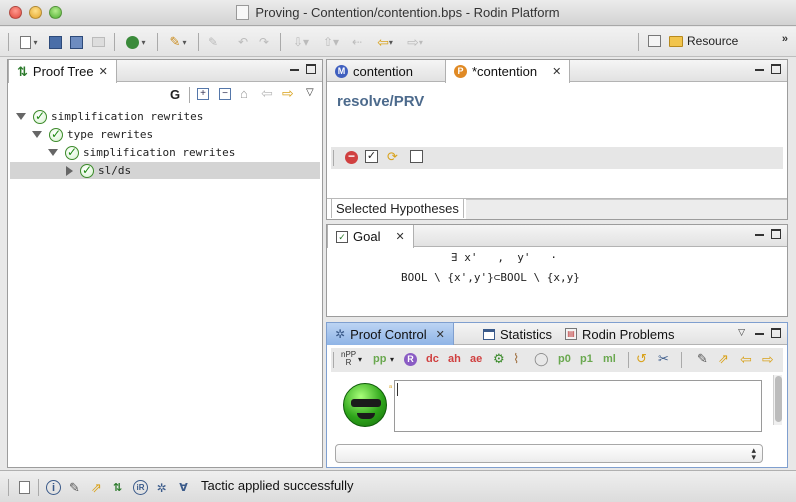 Image resolution: width=796 pixels, height=502 pixels. I want to click on scissors-icon: ✂, so click(663, 359).